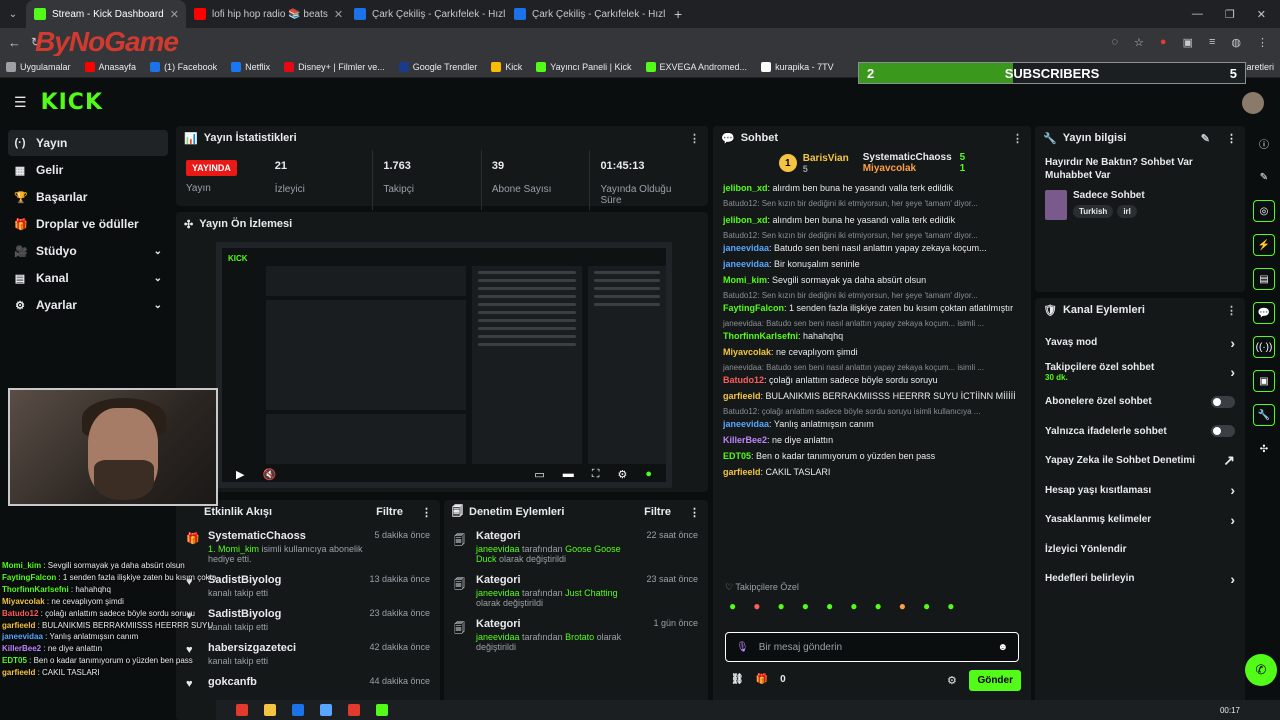 This screenshot has height=720, width=1280. What do you see at coordinates (88, 143) in the screenshot?
I see `sidebar-item: (·) Yayın` at bounding box center [88, 143].